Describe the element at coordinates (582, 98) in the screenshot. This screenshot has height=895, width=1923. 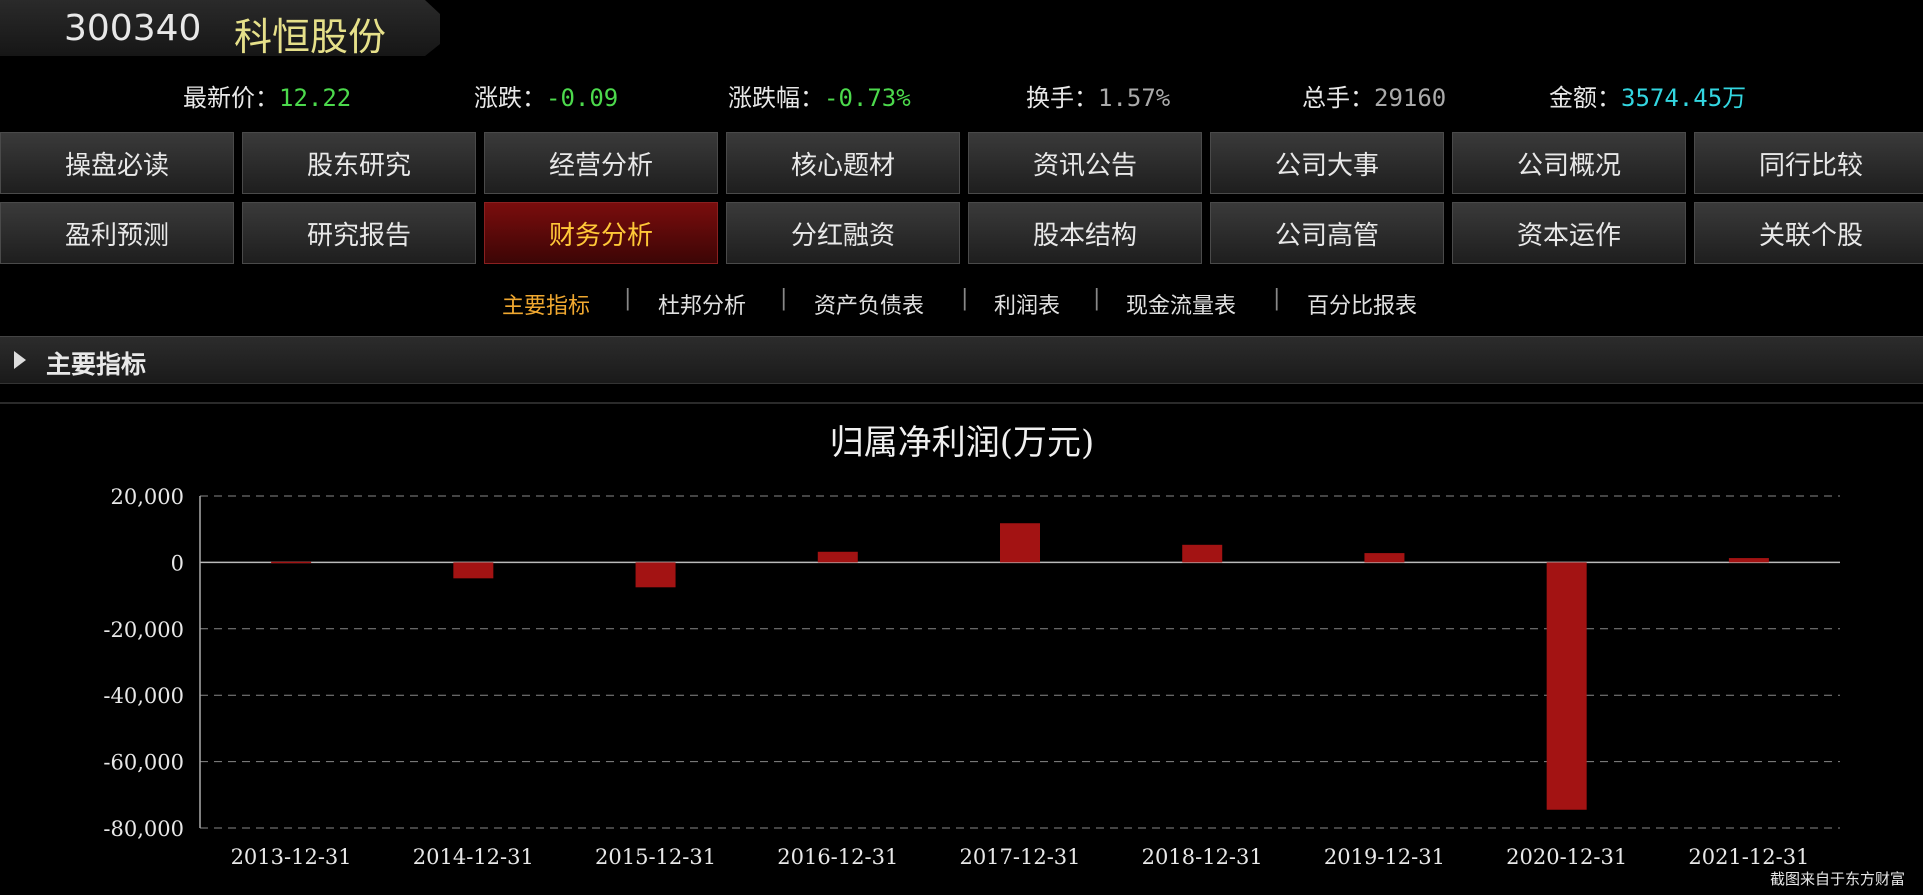
I see `change-value: -0.09` at that location.